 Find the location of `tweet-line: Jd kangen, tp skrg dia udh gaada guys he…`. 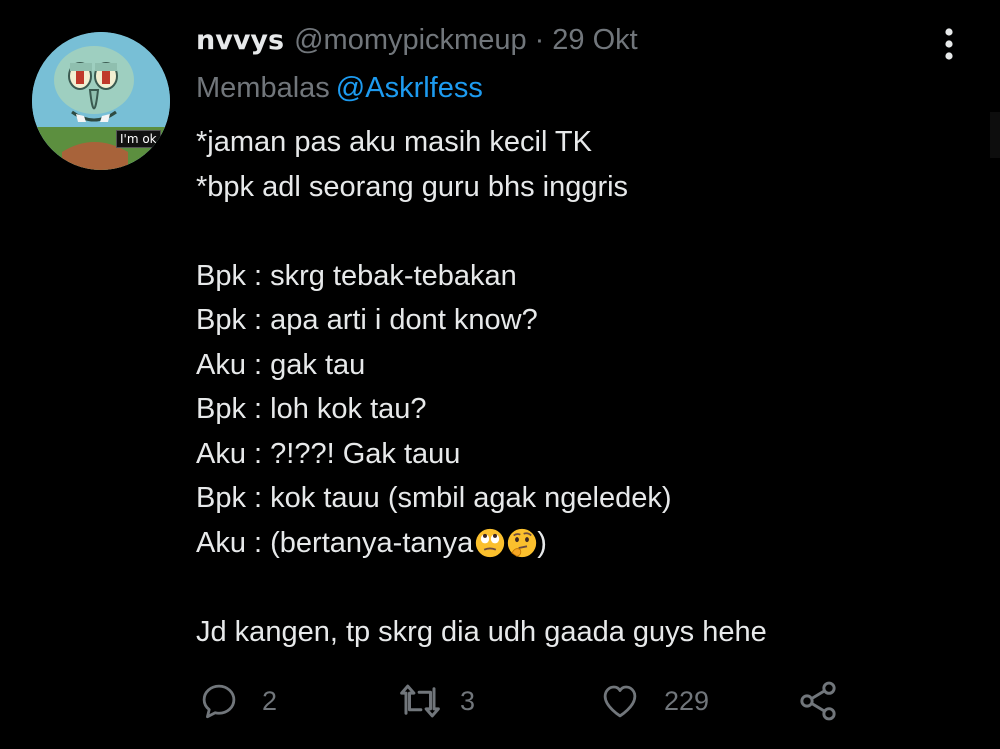

tweet-line: Jd kangen, tp skrg dia udh gaada guys he… is located at coordinates (481, 631).